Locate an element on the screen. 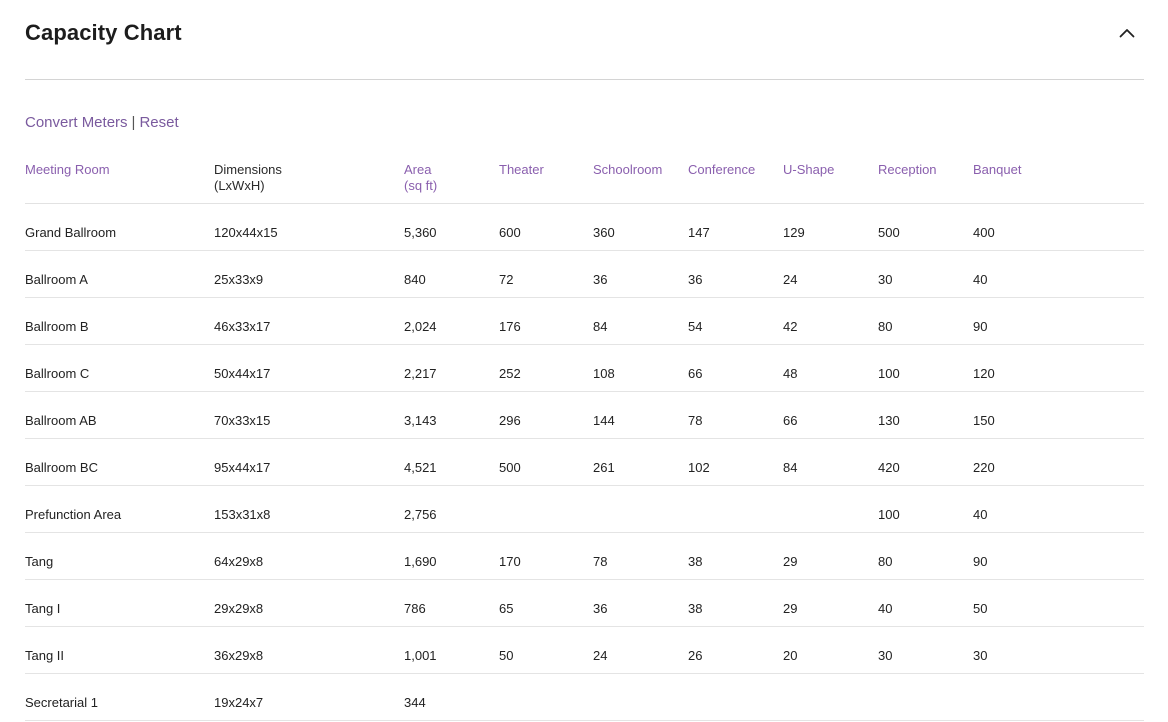  header-banquet: Banquet is located at coordinates (997, 170).